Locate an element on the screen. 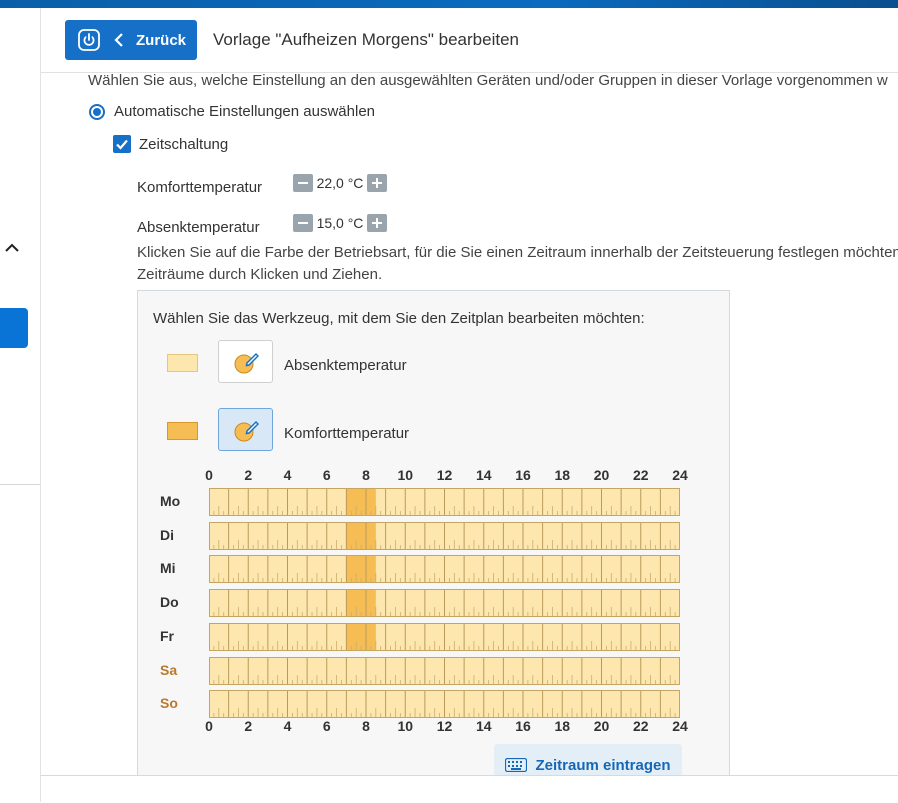  hour-axis-bottom-tick-label: 2 is located at coordinates (248, 726).